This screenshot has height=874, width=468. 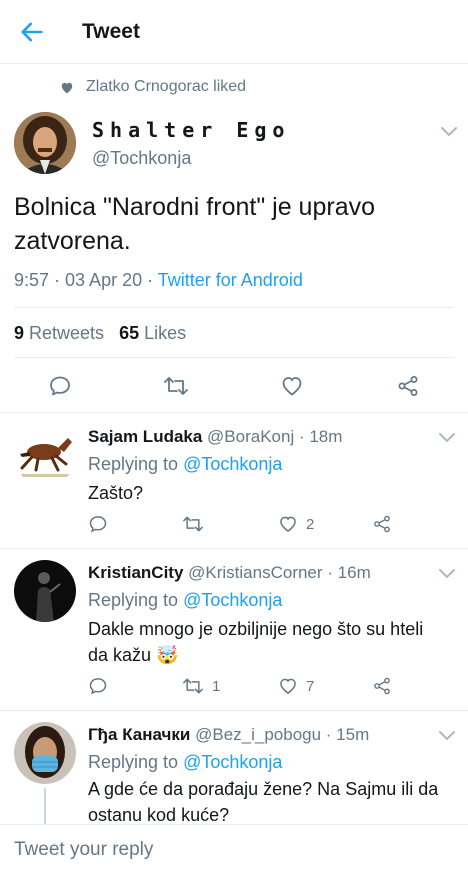 I want to click on reply-author-meta: @BoraKonj · 18m, so click(x=272, y=436).